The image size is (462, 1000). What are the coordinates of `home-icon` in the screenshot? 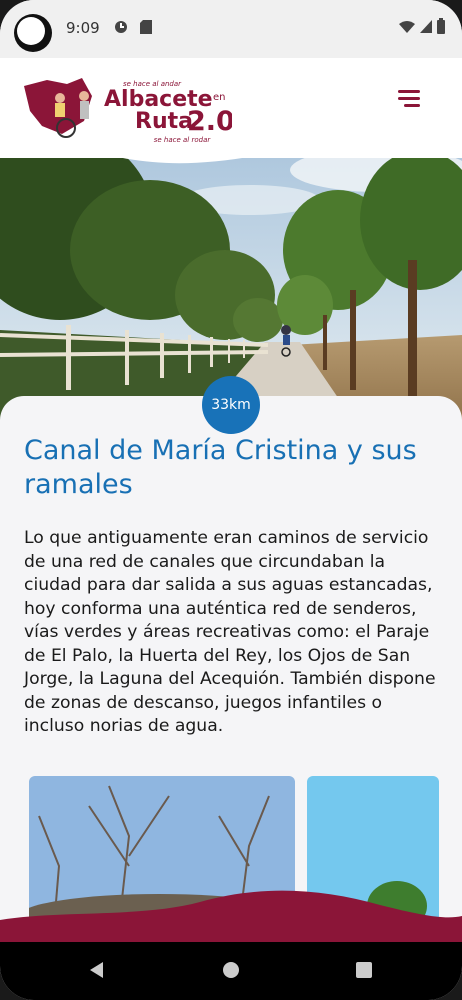 It's located at (231, 970).